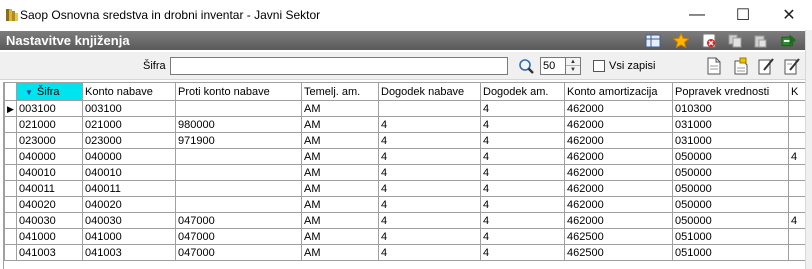 This screenshot has height=269, width=812. I want to click on paste-icon, so click(760, 40).